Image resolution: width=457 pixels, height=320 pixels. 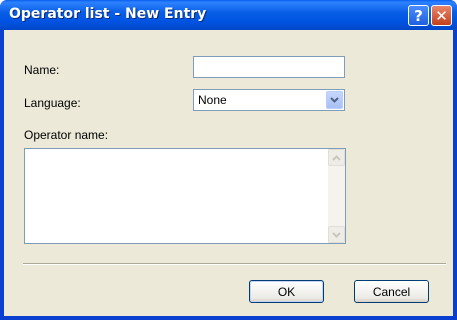 I want to click on scroll-up-button, so click(x=336, y=157).